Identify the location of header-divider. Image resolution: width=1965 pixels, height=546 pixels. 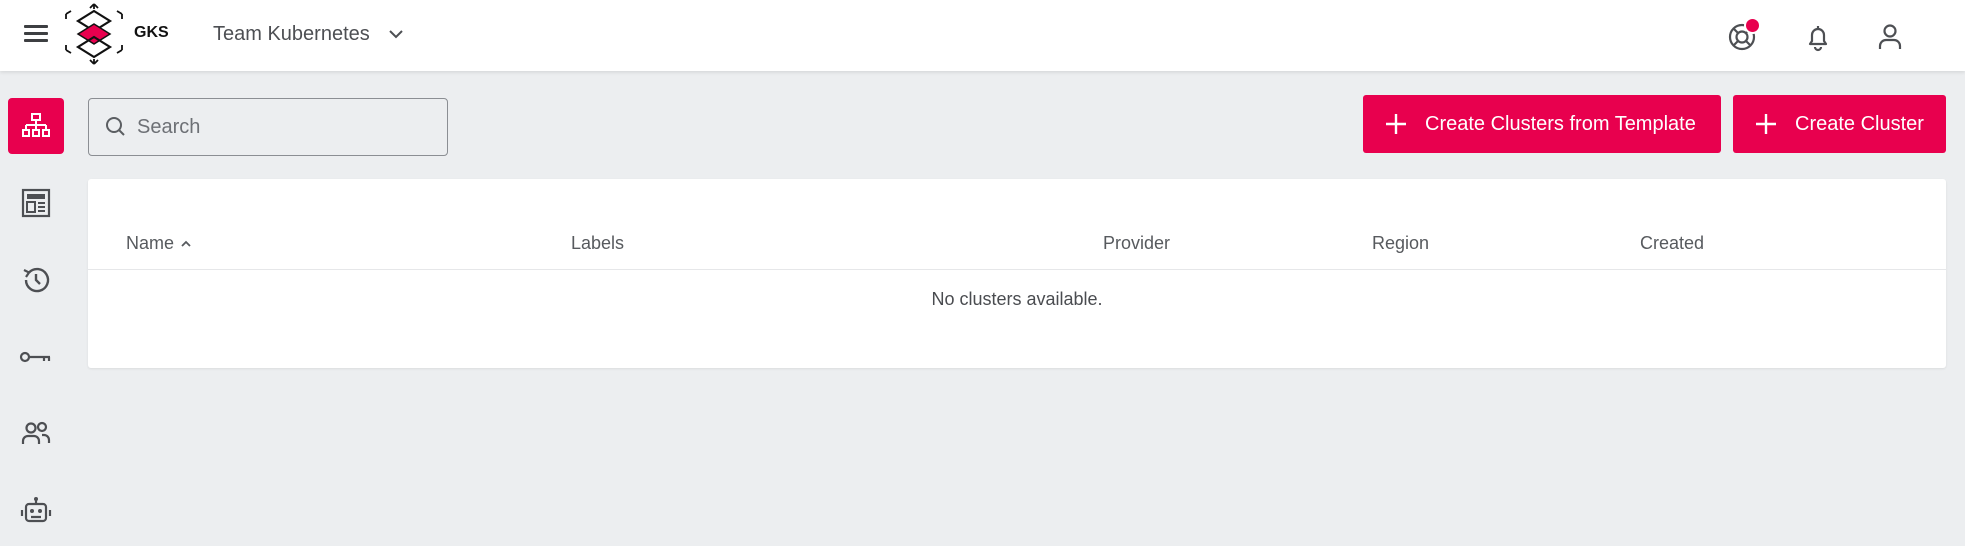
(1017, 269).